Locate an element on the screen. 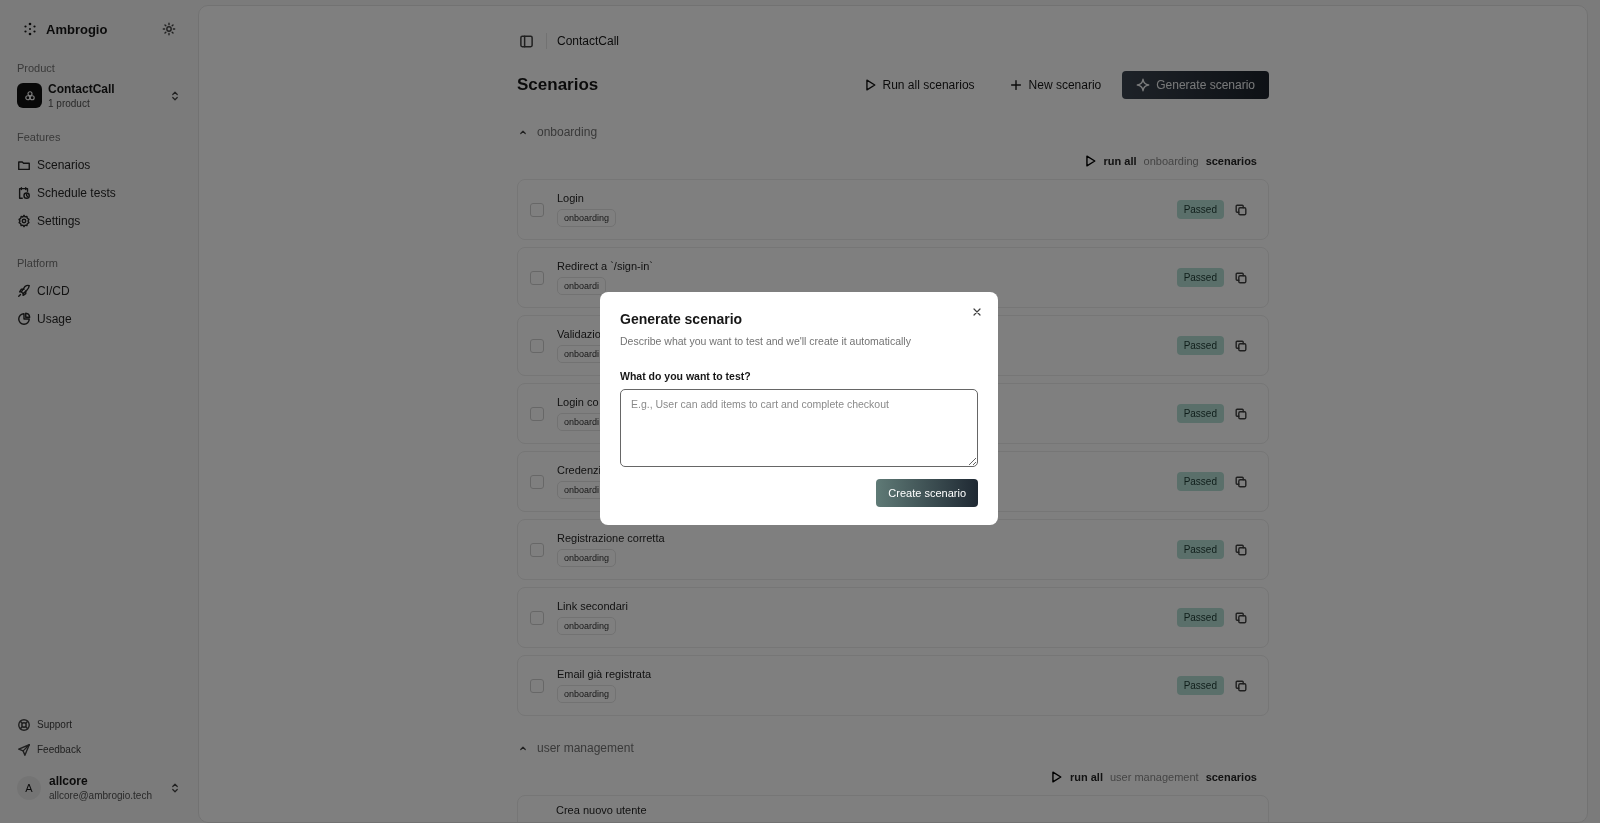 This screenshot has height=823, width=1600. product-count: 1 product is located at coordinates (69, 103).